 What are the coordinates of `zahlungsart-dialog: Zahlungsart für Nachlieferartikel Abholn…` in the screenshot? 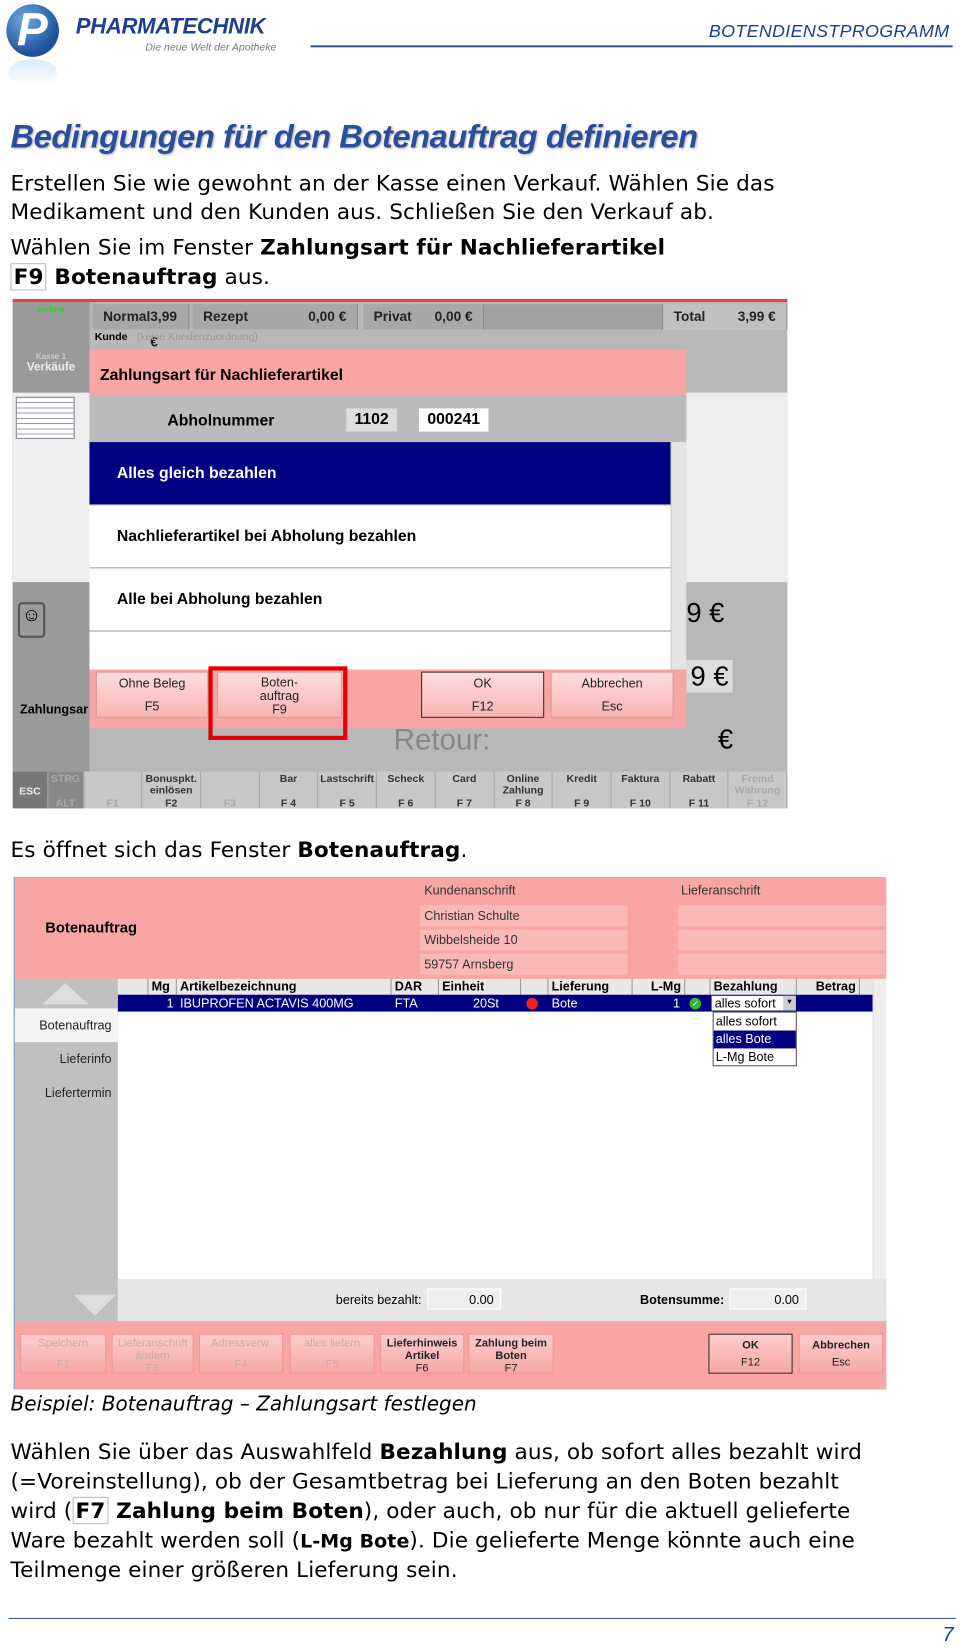 It's located at (388, 539).